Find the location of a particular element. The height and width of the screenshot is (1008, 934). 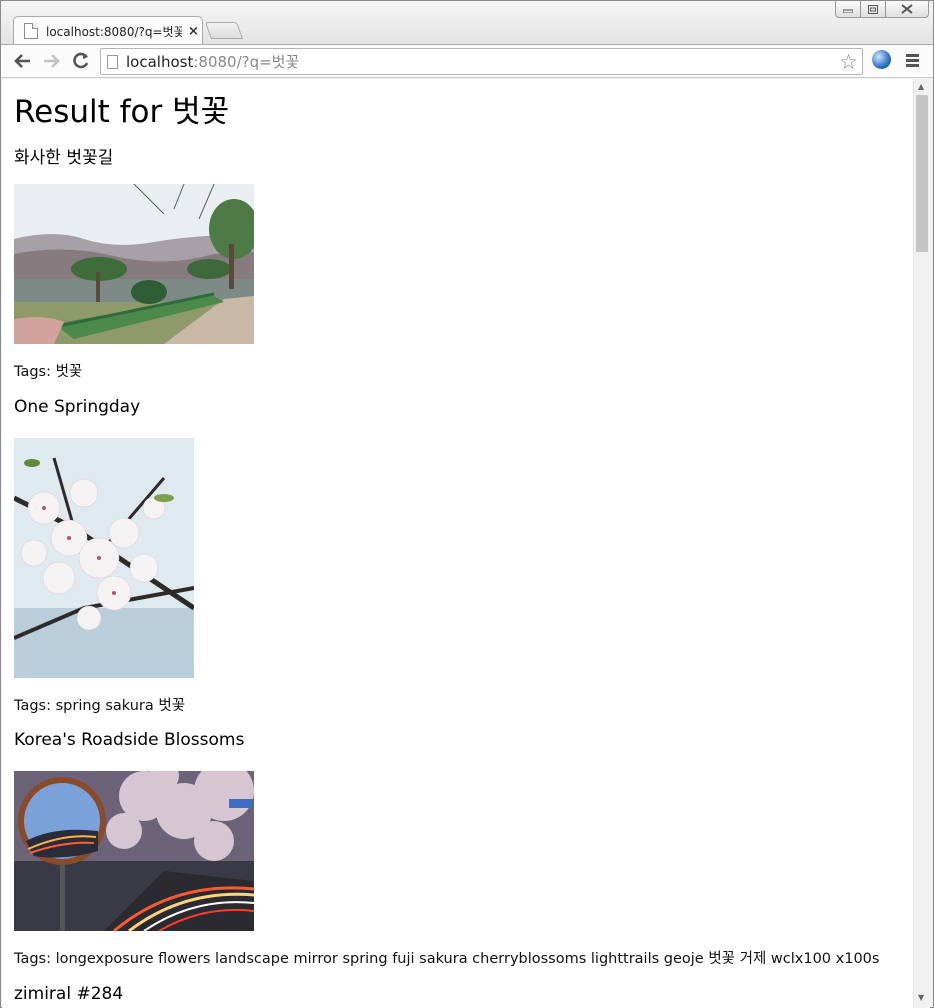

result-title: Korea's Roadside Blossoms is located at coordinates (129, 740).